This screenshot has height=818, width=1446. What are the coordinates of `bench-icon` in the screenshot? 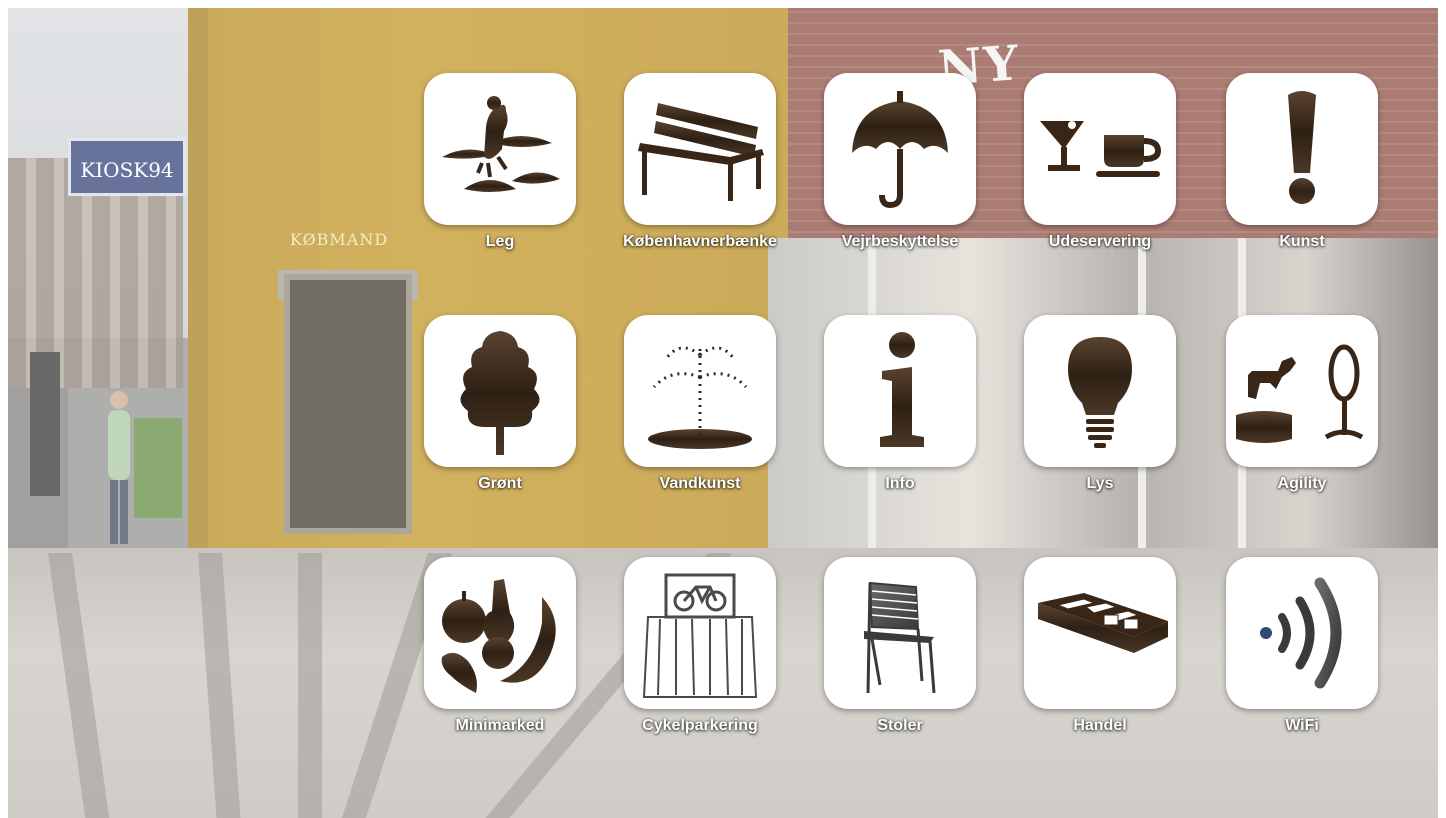 It's located at (701, 152).